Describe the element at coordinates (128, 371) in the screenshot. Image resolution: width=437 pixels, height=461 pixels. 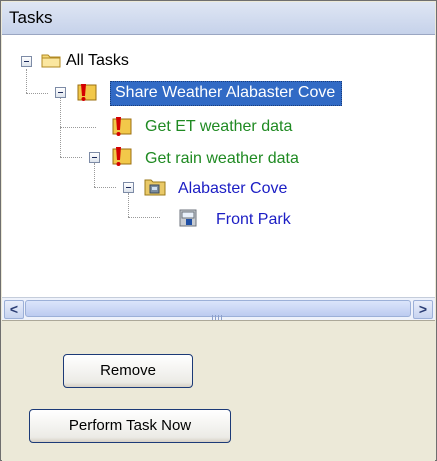
I see `remove-button: Remove` at that location.